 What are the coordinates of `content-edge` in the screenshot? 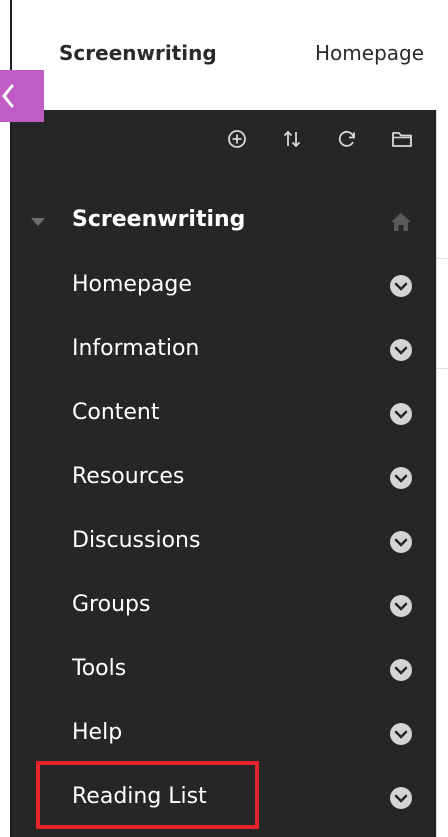 It's located at (442, 473).